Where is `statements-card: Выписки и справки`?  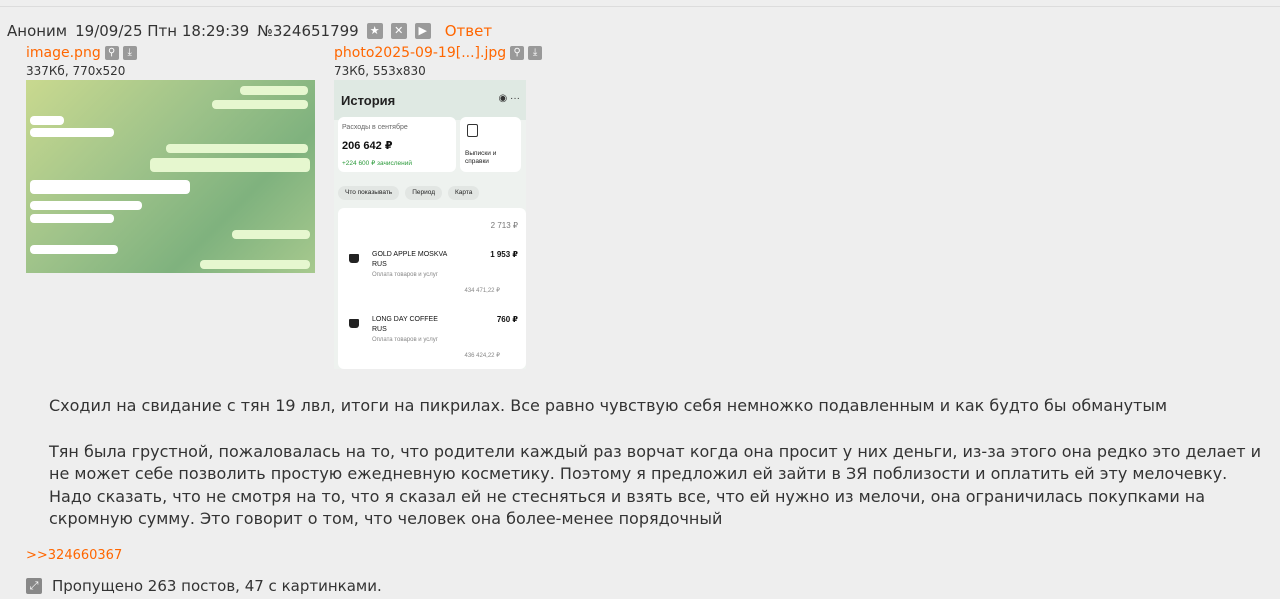
statements-card: Выписки и справки is located at coordinates (490, 144).